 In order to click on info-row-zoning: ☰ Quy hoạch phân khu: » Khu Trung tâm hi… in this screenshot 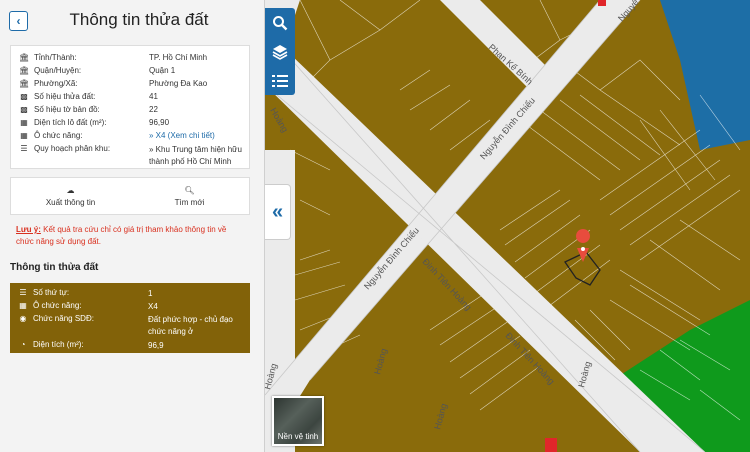, I will do `click(134, 156)`.